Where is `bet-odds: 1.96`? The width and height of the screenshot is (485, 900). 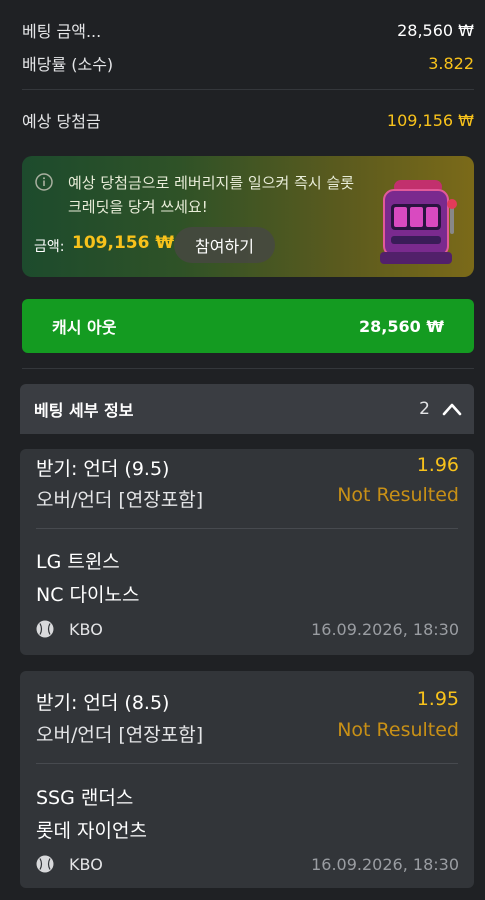 bet-odds: 1.96 is located at coordinates (437, 465).